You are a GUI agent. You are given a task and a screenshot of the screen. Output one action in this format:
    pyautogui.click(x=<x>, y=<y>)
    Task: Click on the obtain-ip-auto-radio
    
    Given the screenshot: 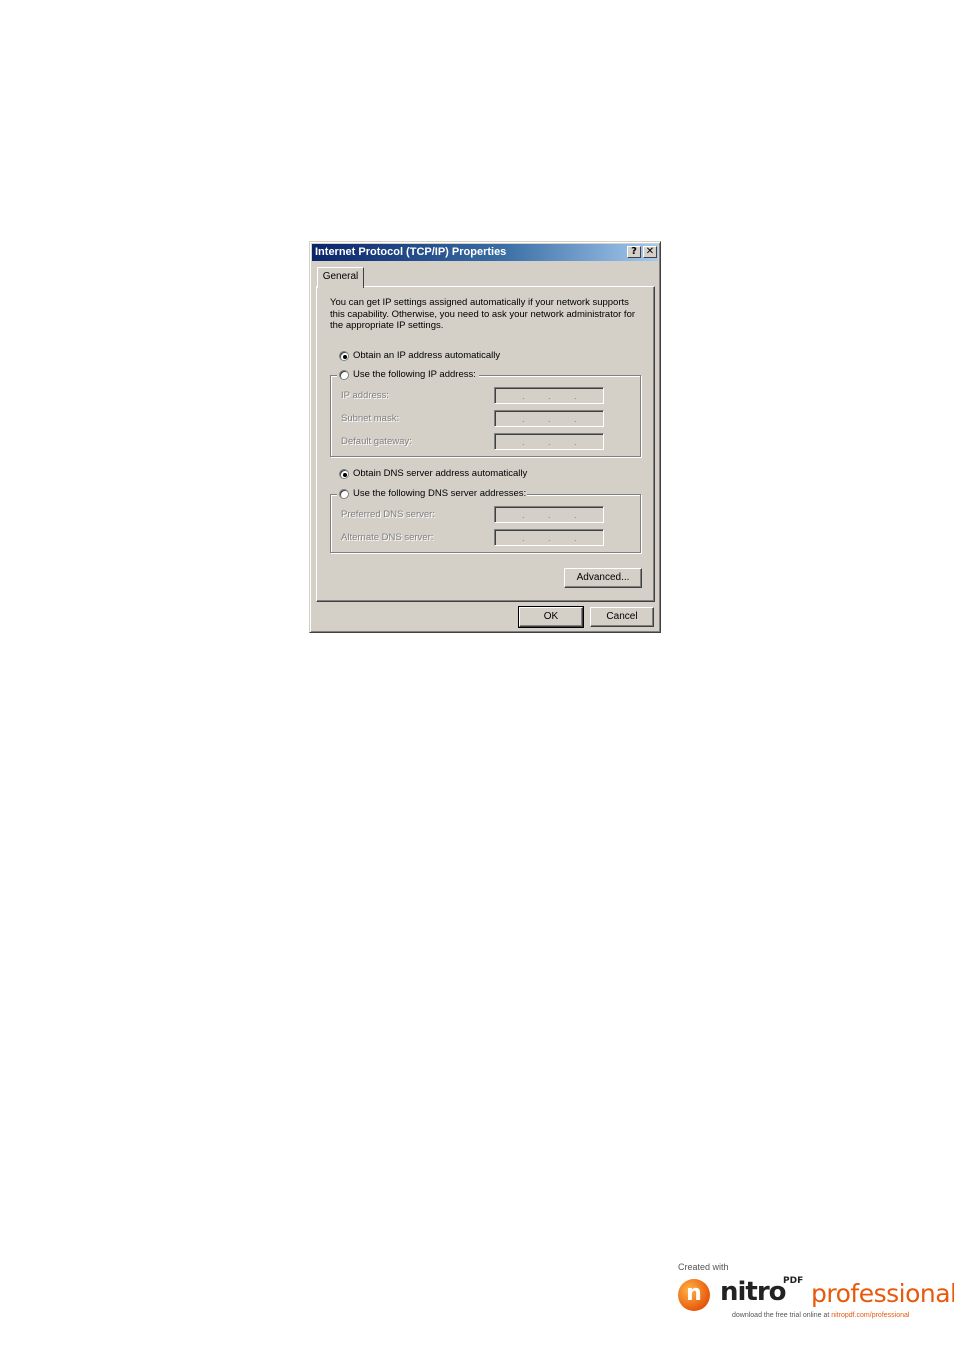 What is the action you would take?
    pyautogui.click(x=344, y=356)
    